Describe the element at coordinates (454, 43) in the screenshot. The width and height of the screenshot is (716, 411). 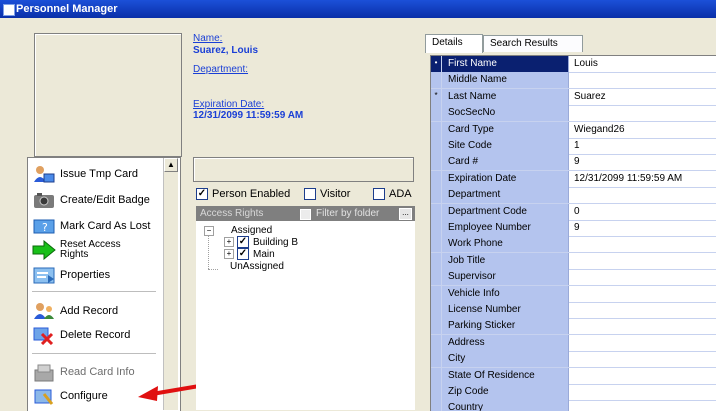
I see `tab-details: Details` at that location.